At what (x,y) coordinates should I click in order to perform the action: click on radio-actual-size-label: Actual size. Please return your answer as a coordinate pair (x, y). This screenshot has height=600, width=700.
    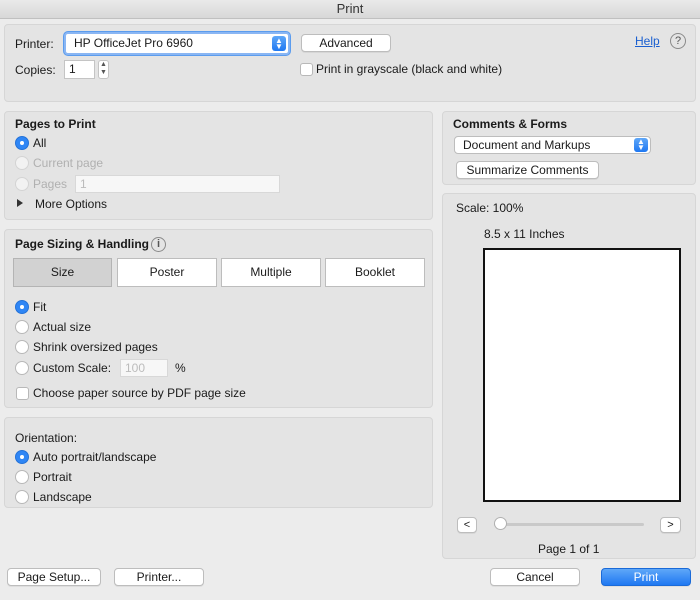
    Looking at the image, I should click on (62, 327).